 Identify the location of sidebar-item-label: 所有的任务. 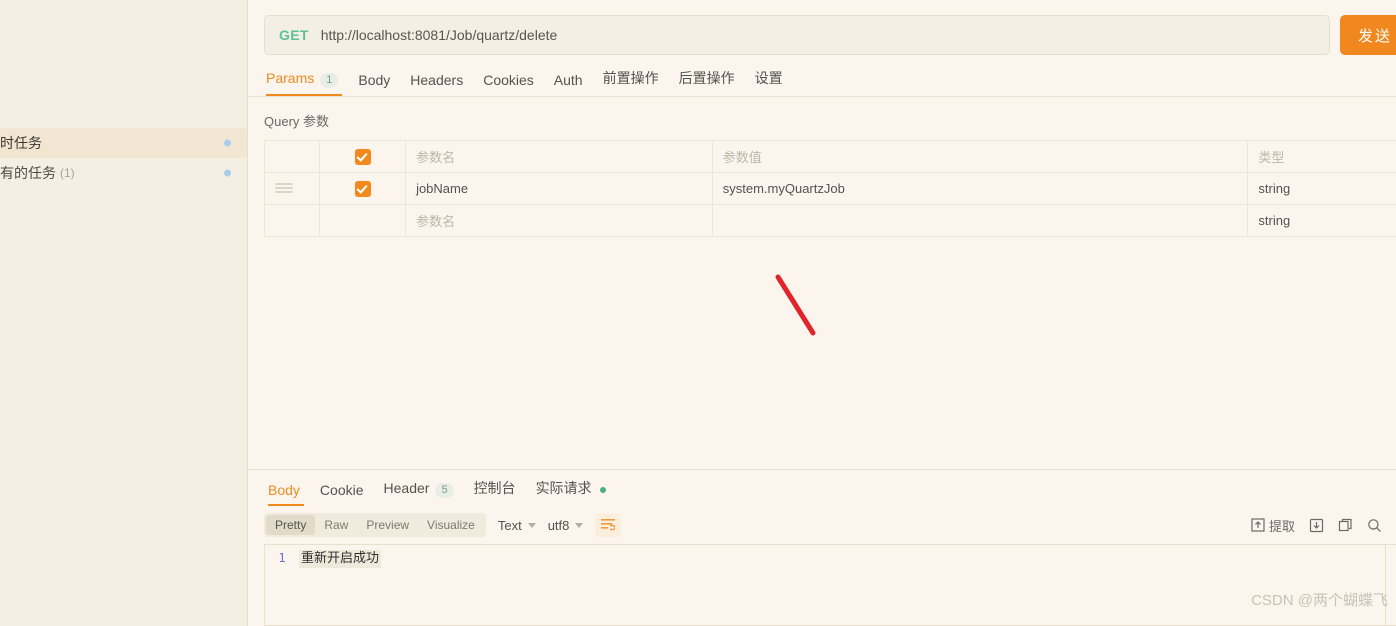
(28, 173).